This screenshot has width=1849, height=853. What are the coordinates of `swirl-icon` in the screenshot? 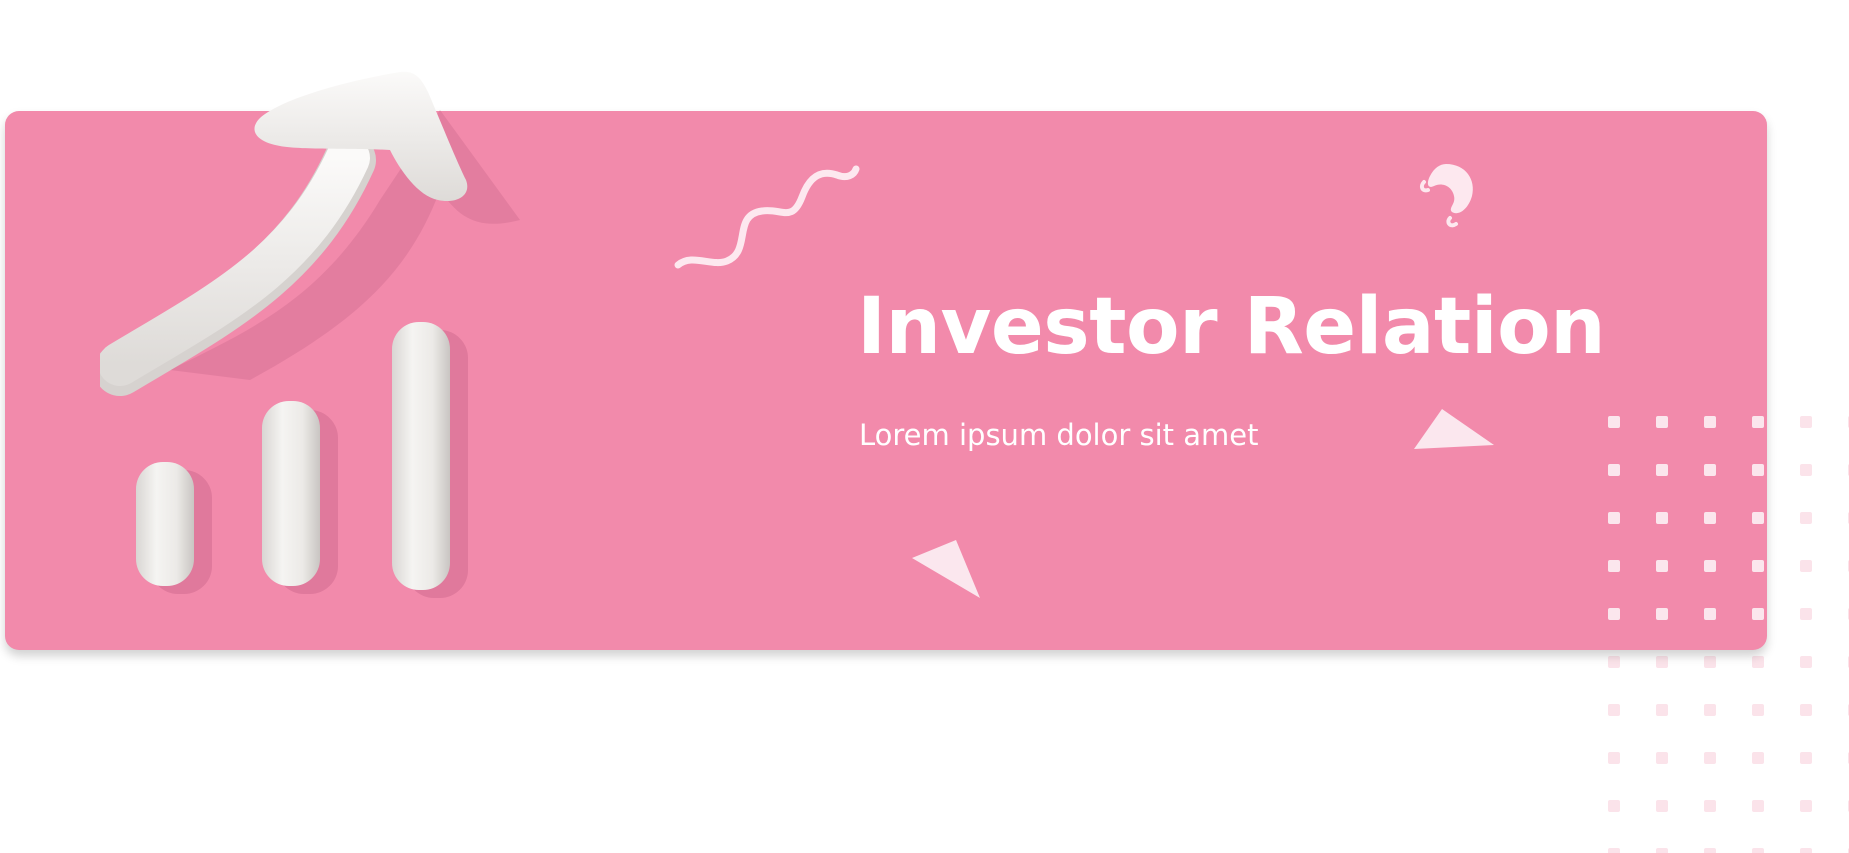 It's located at (1446, 196).